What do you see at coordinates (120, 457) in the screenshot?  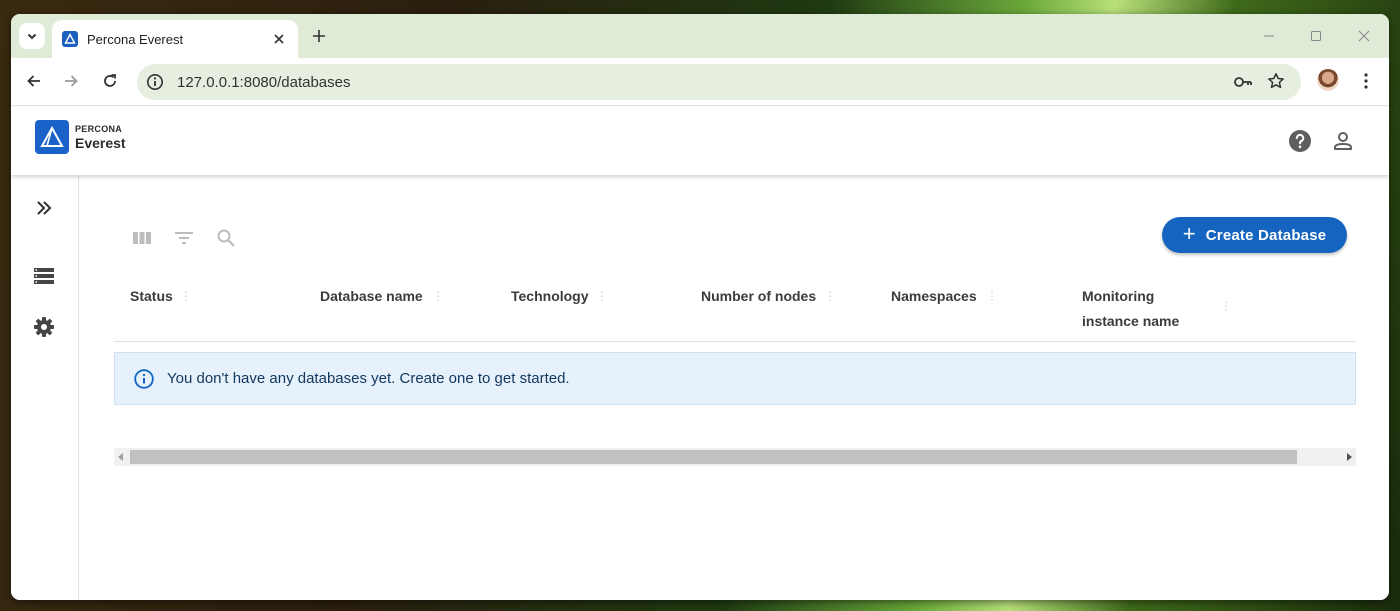 I see `scroll-left-arrow` at bounding box center [120, 457].